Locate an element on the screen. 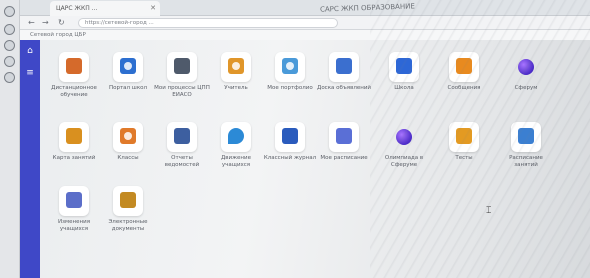 The image size is (590, 278). tile-distance-learning: Дистанционное обучение is located at coordinates (74, 83).